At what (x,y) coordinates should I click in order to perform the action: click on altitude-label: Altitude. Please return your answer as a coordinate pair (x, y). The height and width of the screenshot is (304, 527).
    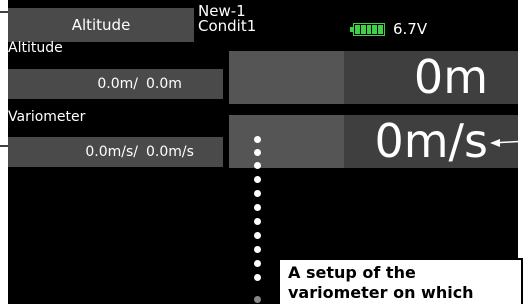
    Looking at the image, I should click on (35, 48).